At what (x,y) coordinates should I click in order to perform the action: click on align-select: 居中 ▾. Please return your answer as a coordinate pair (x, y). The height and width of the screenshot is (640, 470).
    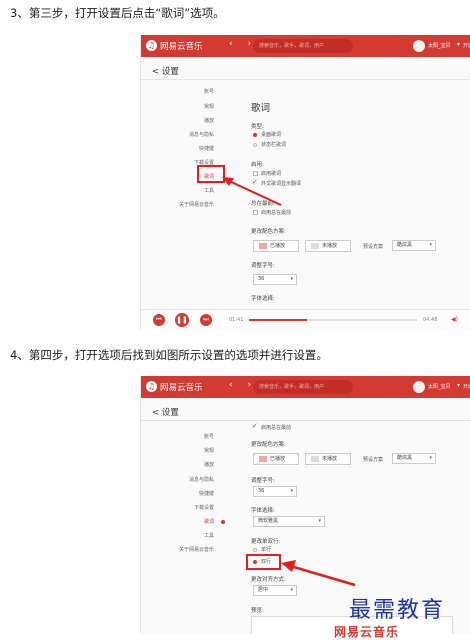
    Looking at the image, I should click on (275, 590).